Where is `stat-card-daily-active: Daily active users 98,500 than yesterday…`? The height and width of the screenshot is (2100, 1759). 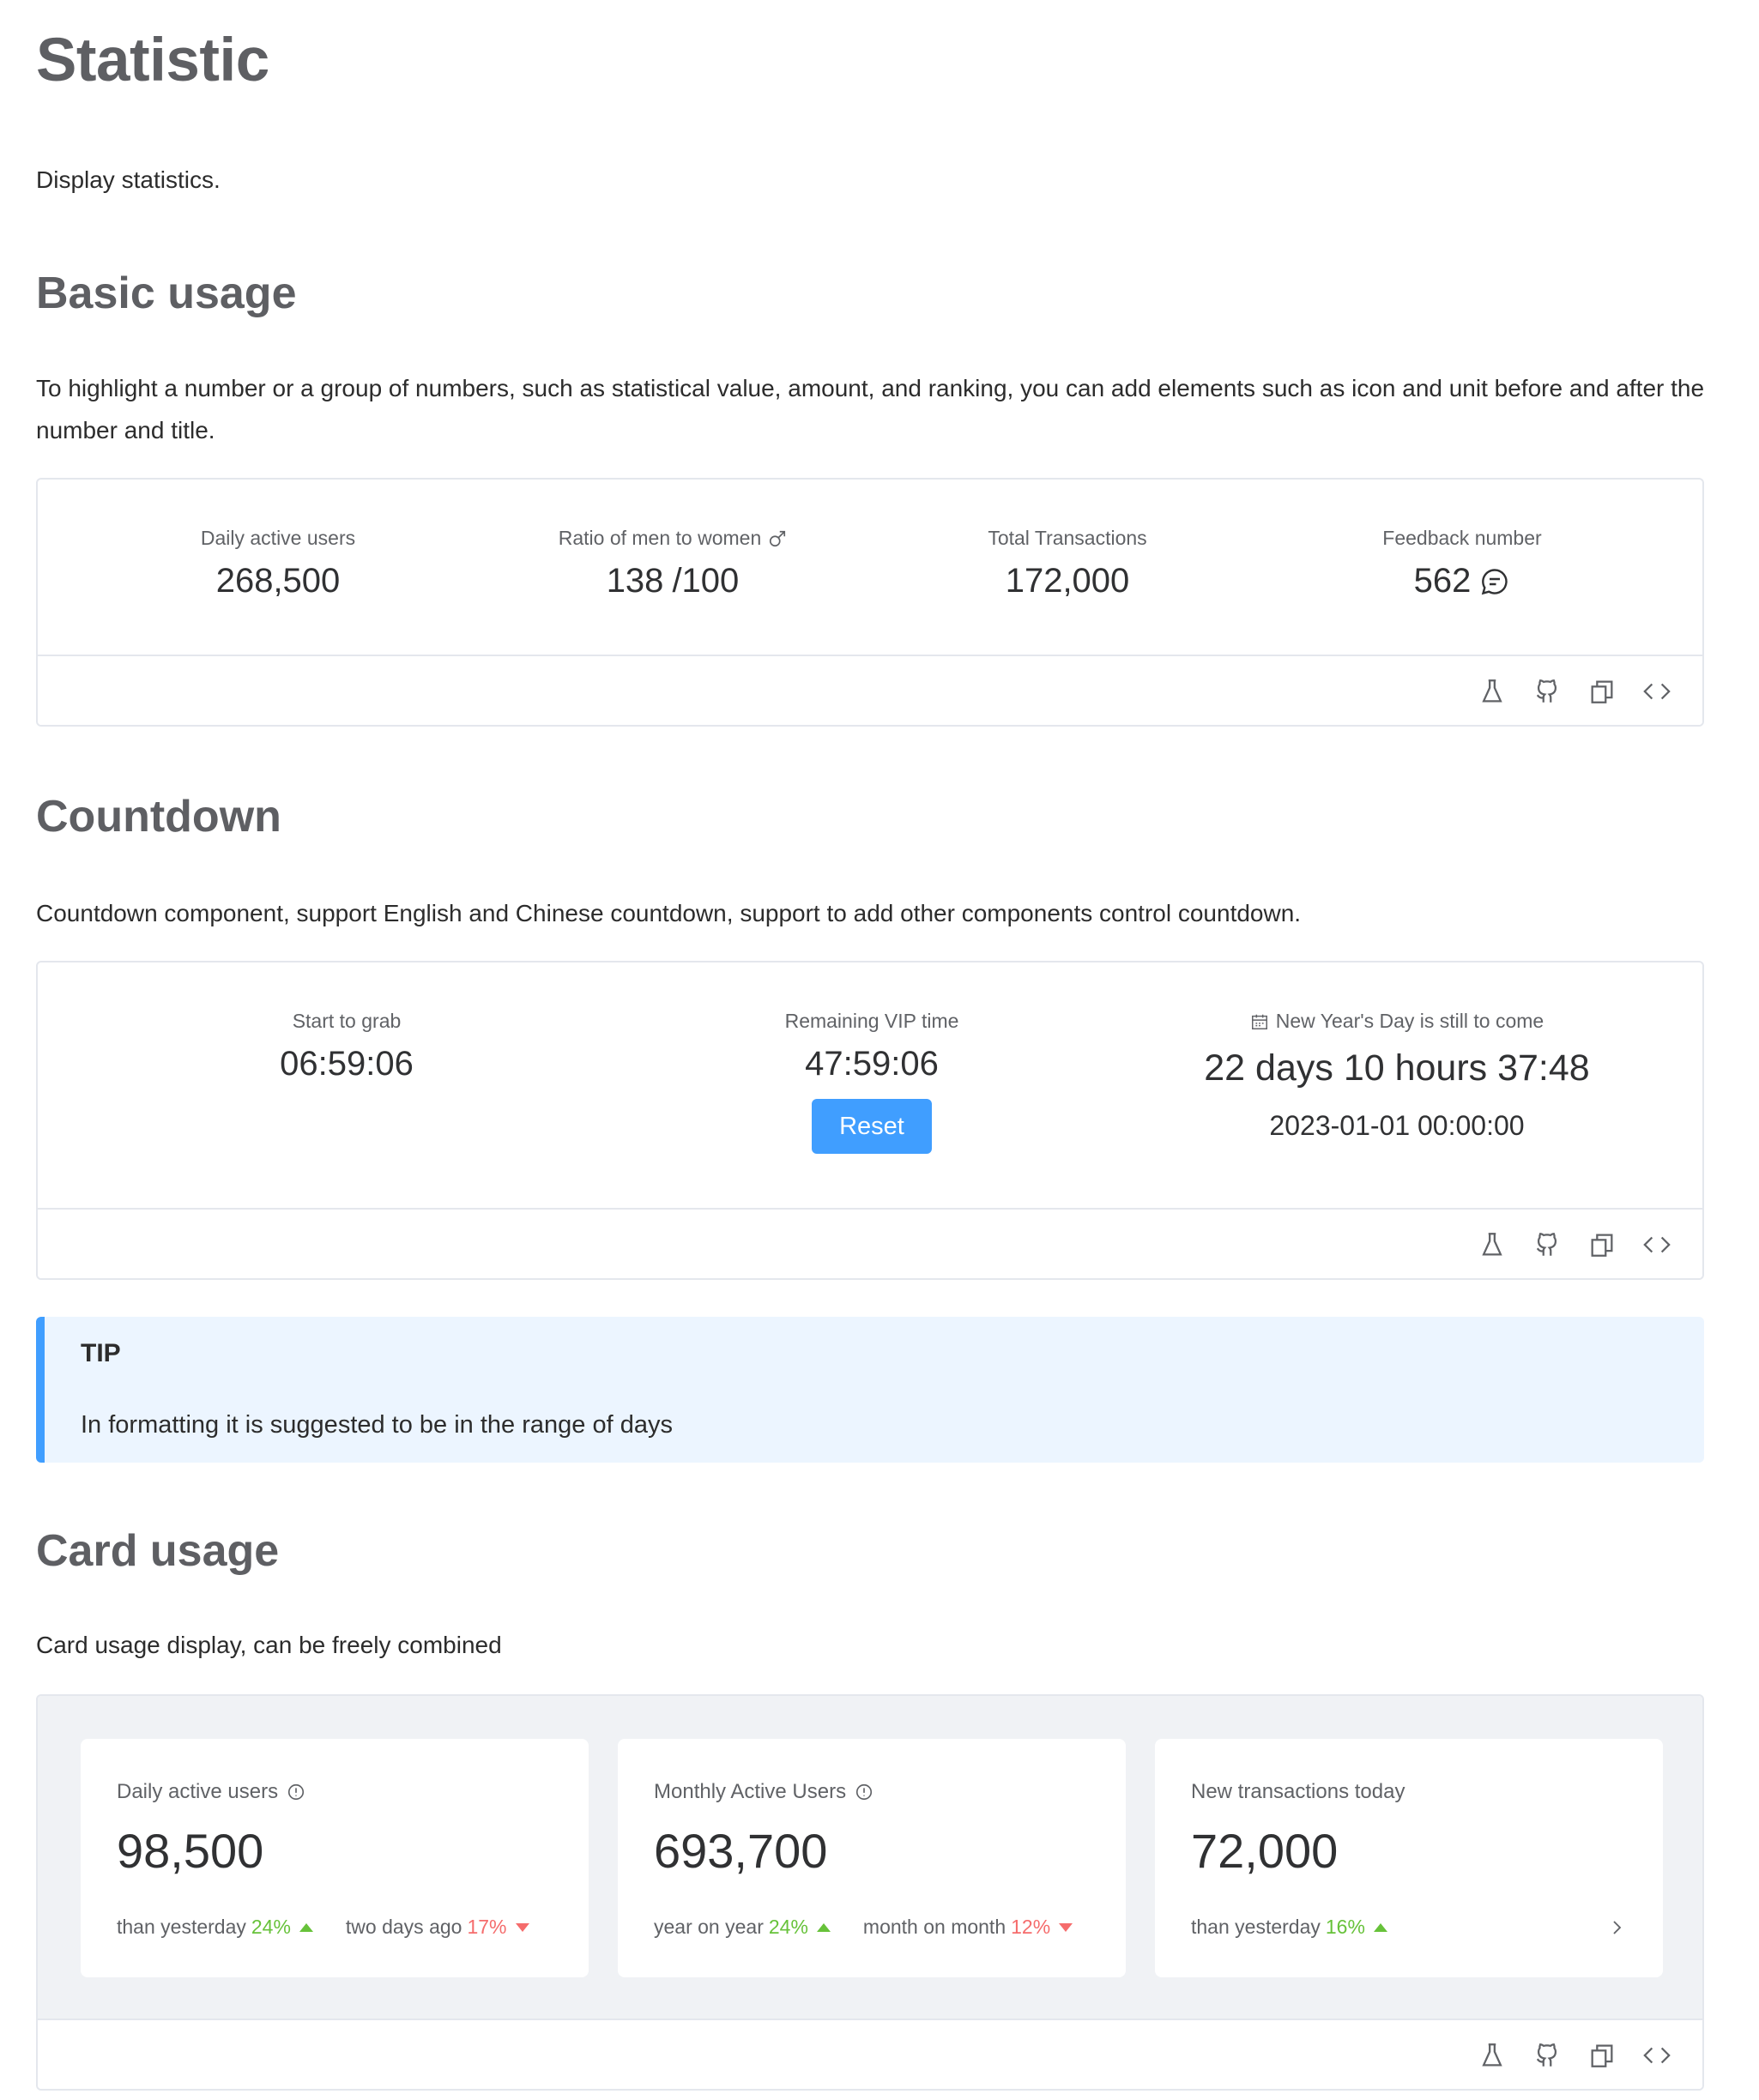
stat-card-daily-active: Daily active users 98,500 than yesterday… is located at coordinates (335, 1858).